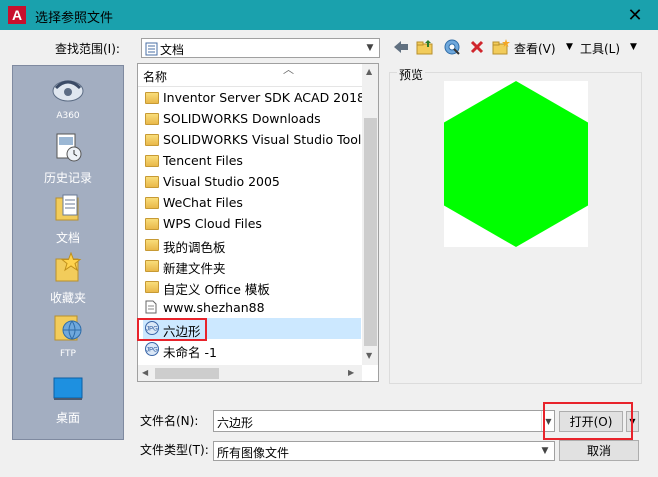  Describe the element at coordinates (569, 47) in the screenshot. I see `view-dropdown-icon: ▼` at that location.